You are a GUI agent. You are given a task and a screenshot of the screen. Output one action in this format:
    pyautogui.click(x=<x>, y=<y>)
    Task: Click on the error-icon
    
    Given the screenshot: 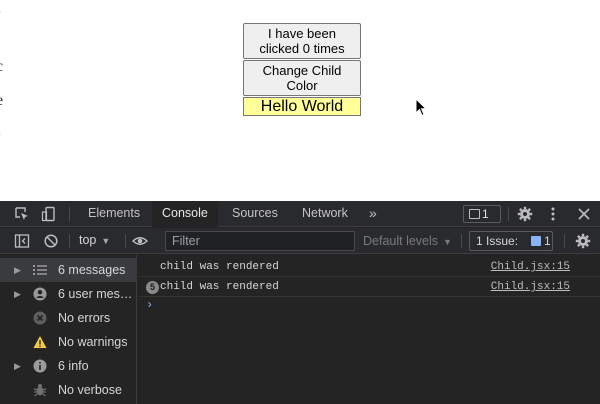 What is the action you would take?
    pyautogui.click(x=40, y=318)
    